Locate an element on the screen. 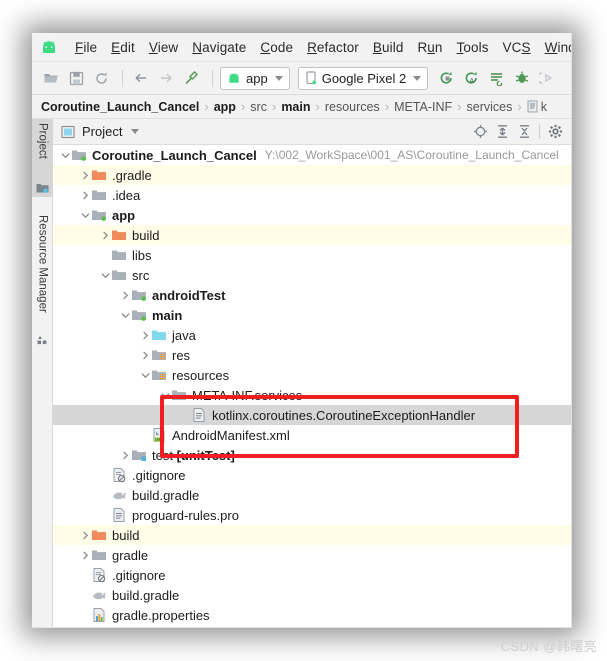  menu-vcs: VCS is located at coordinates (517, 47).